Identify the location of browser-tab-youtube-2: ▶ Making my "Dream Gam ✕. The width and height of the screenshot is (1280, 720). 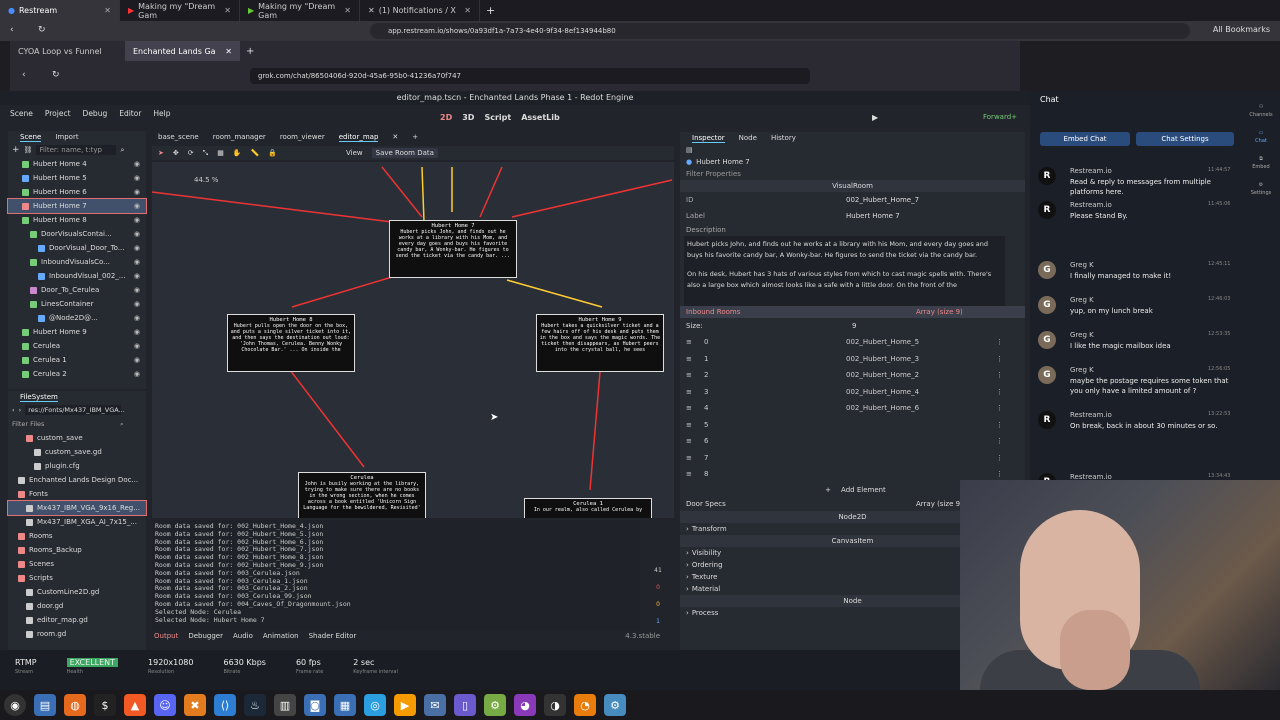
(300, 10).